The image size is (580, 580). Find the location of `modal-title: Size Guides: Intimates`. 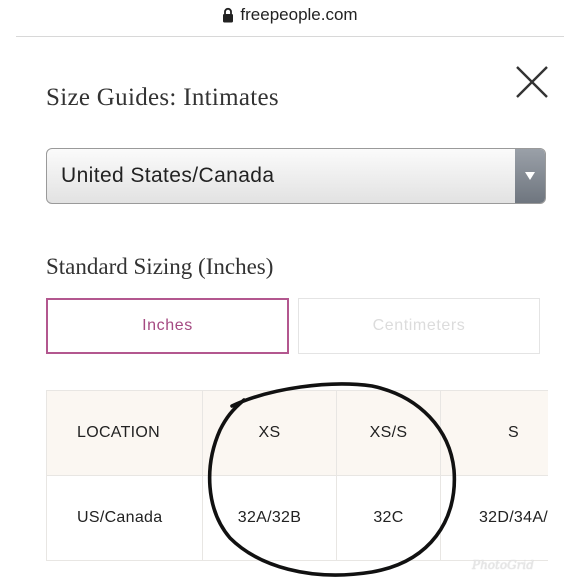

modal-title: Size Guides: Intimates is located at coordinates (162, 97).